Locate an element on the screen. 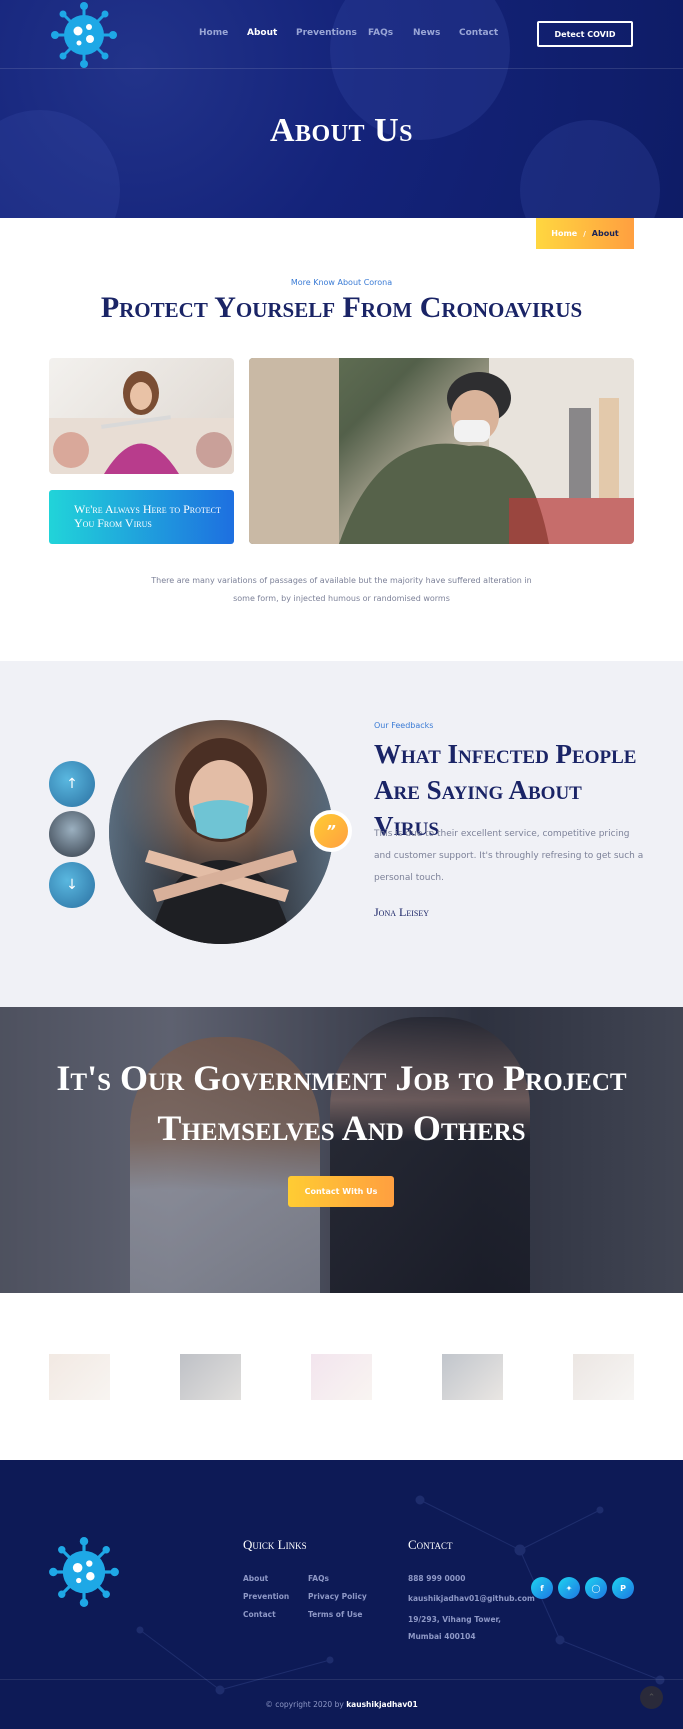 The height and width of the screenshot is (1729, 683). testimonial-avatar-thumb is located at coordinates (72, 834).